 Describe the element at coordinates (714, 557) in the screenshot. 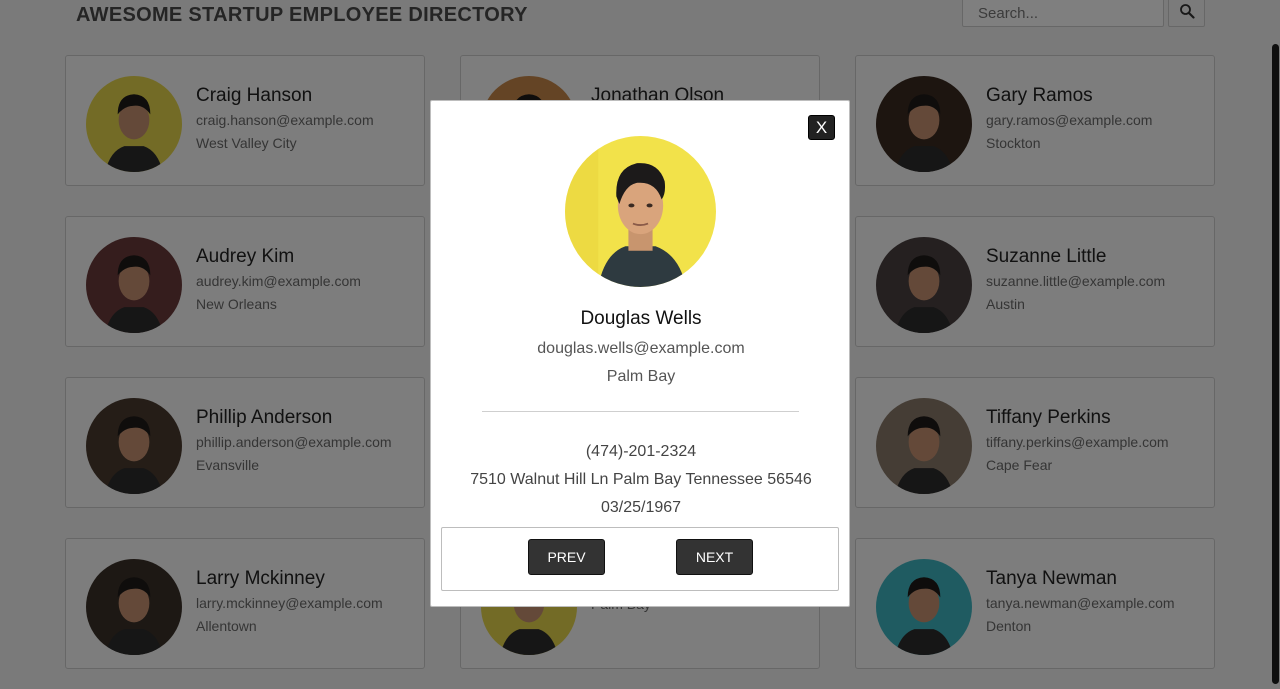

I see `next-button: NEXT` at that location.